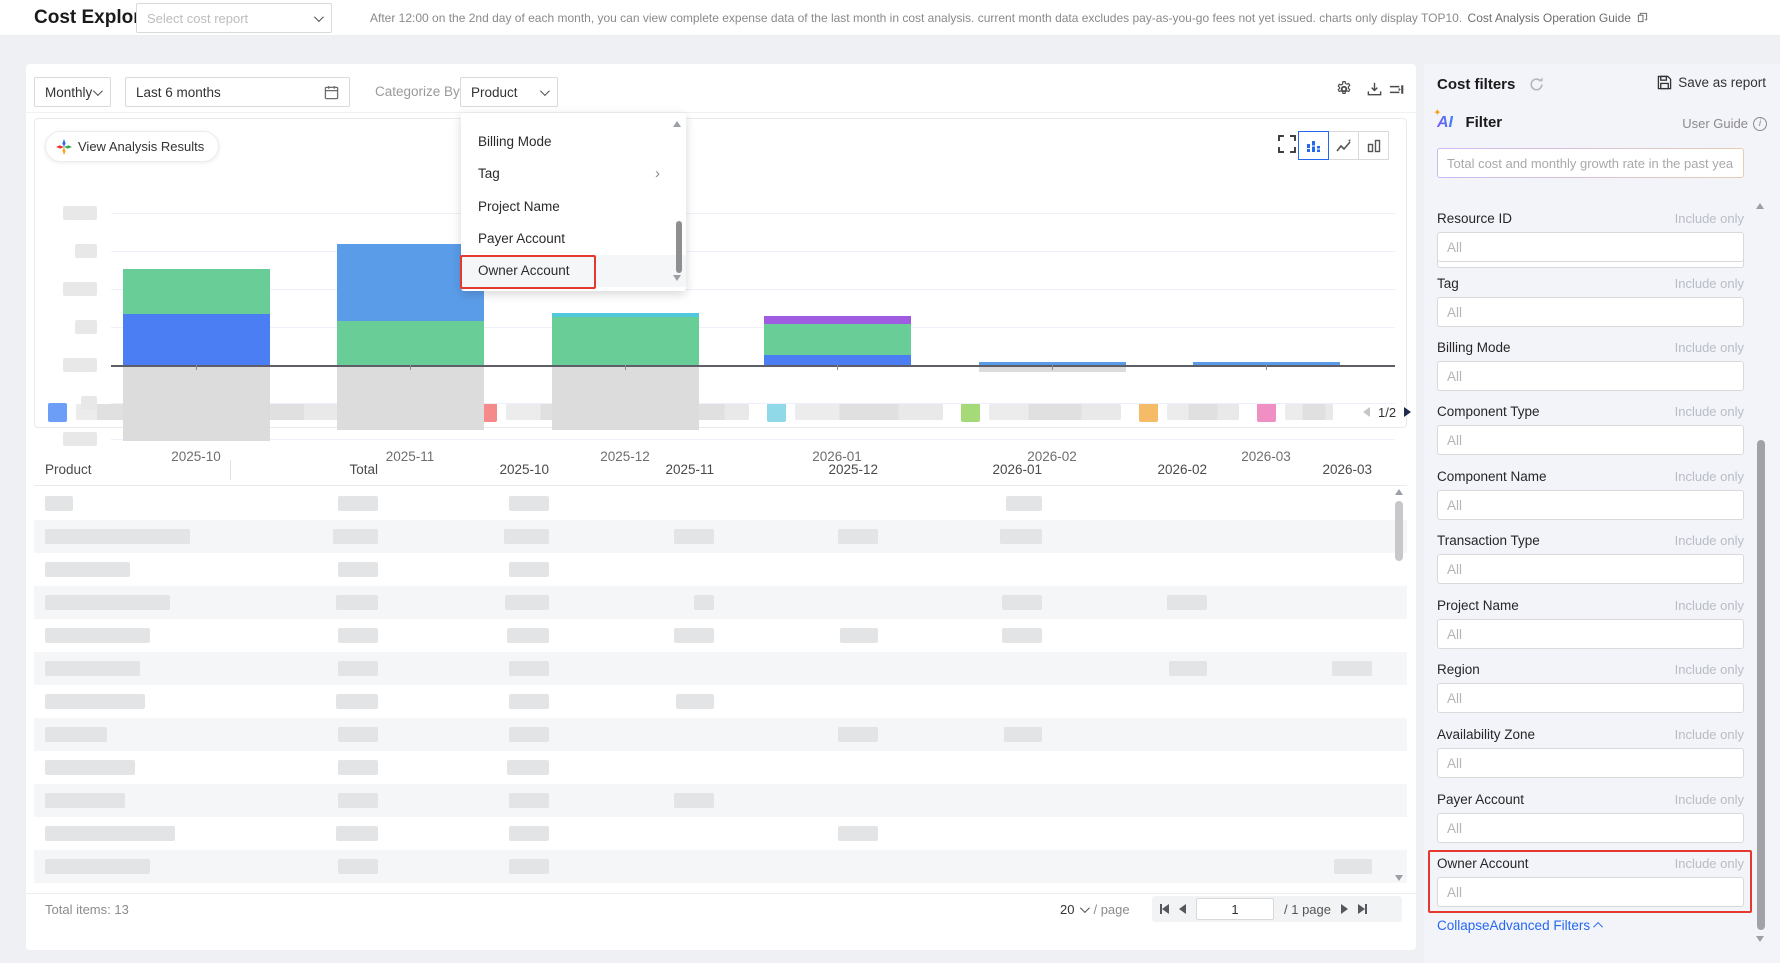 This screenshot has height=963, width=1780. I want to click on collapse-filters-icon, so click(1396, 89).